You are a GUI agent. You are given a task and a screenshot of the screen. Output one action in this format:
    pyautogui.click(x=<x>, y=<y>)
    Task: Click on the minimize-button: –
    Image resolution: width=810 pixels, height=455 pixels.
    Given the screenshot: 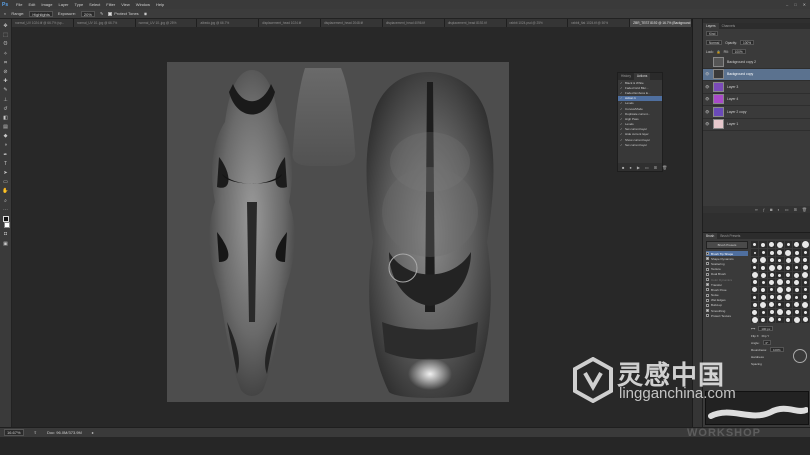 What is the action you would take?
    pyautogui.click(x=787, y=4)
    